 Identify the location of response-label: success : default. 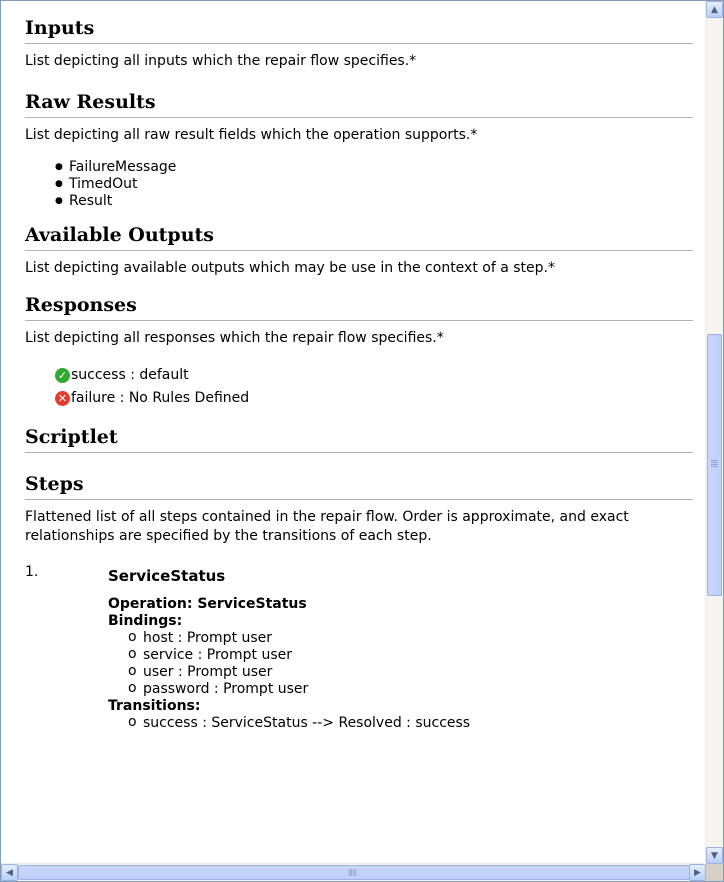
(130, 375).